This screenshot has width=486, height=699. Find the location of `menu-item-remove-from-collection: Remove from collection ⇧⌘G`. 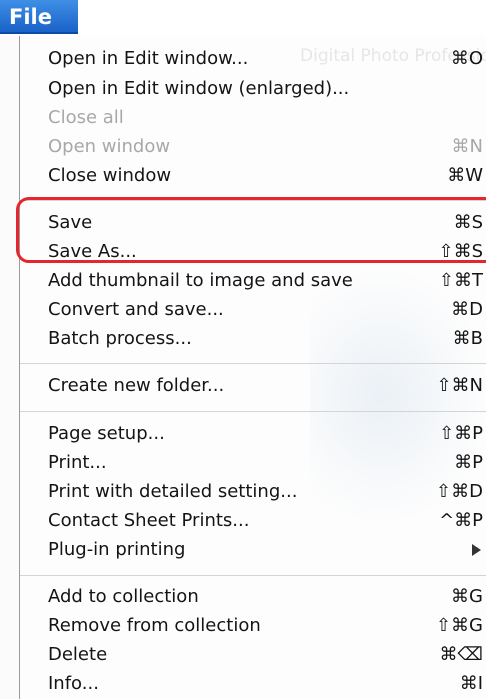

menu-item-remove-from-collection: Remove from collection ⇧⌘G is located at coordinates (253, 626).